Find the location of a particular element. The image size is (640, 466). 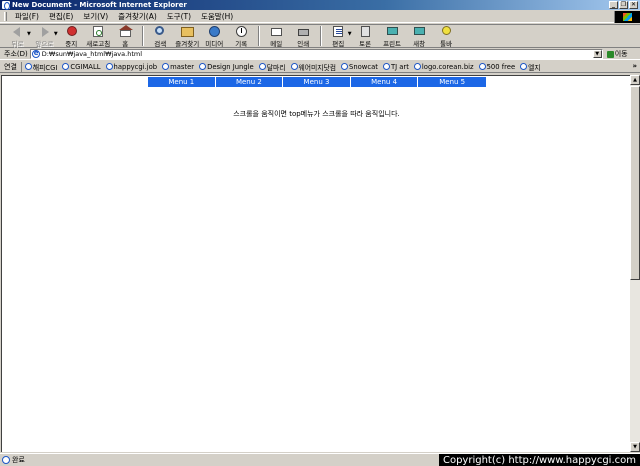

link-label: Design Jungle is located at coordinates (230, 66).